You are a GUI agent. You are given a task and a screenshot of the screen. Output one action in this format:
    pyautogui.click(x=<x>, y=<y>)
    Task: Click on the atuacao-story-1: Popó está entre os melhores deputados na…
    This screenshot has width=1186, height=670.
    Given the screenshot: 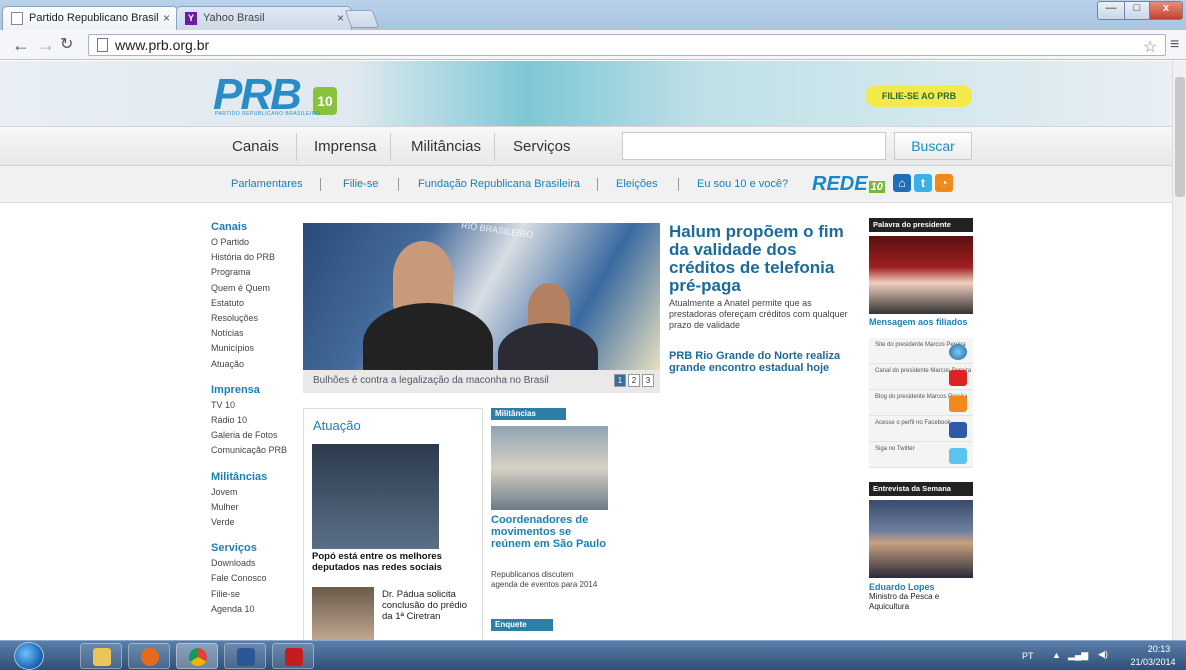 What is the action you would take?
    pyautogui.click(x=394, y=562)
    